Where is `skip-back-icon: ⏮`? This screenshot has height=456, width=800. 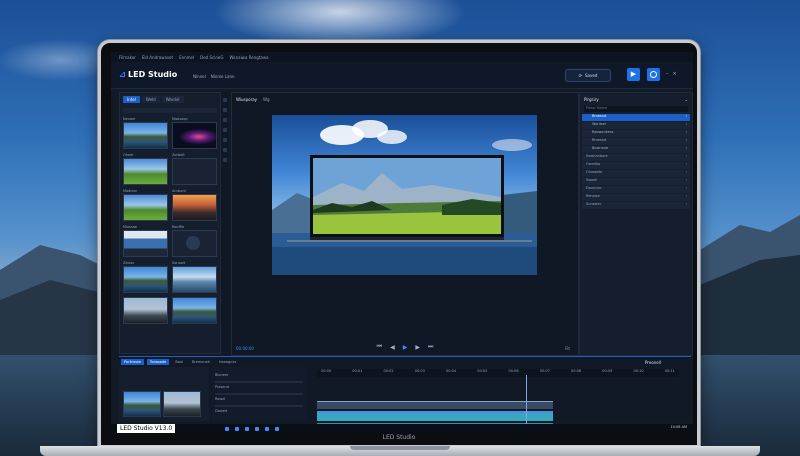
skip-back-icon: ⏮ is located at coordinates (379, 347).